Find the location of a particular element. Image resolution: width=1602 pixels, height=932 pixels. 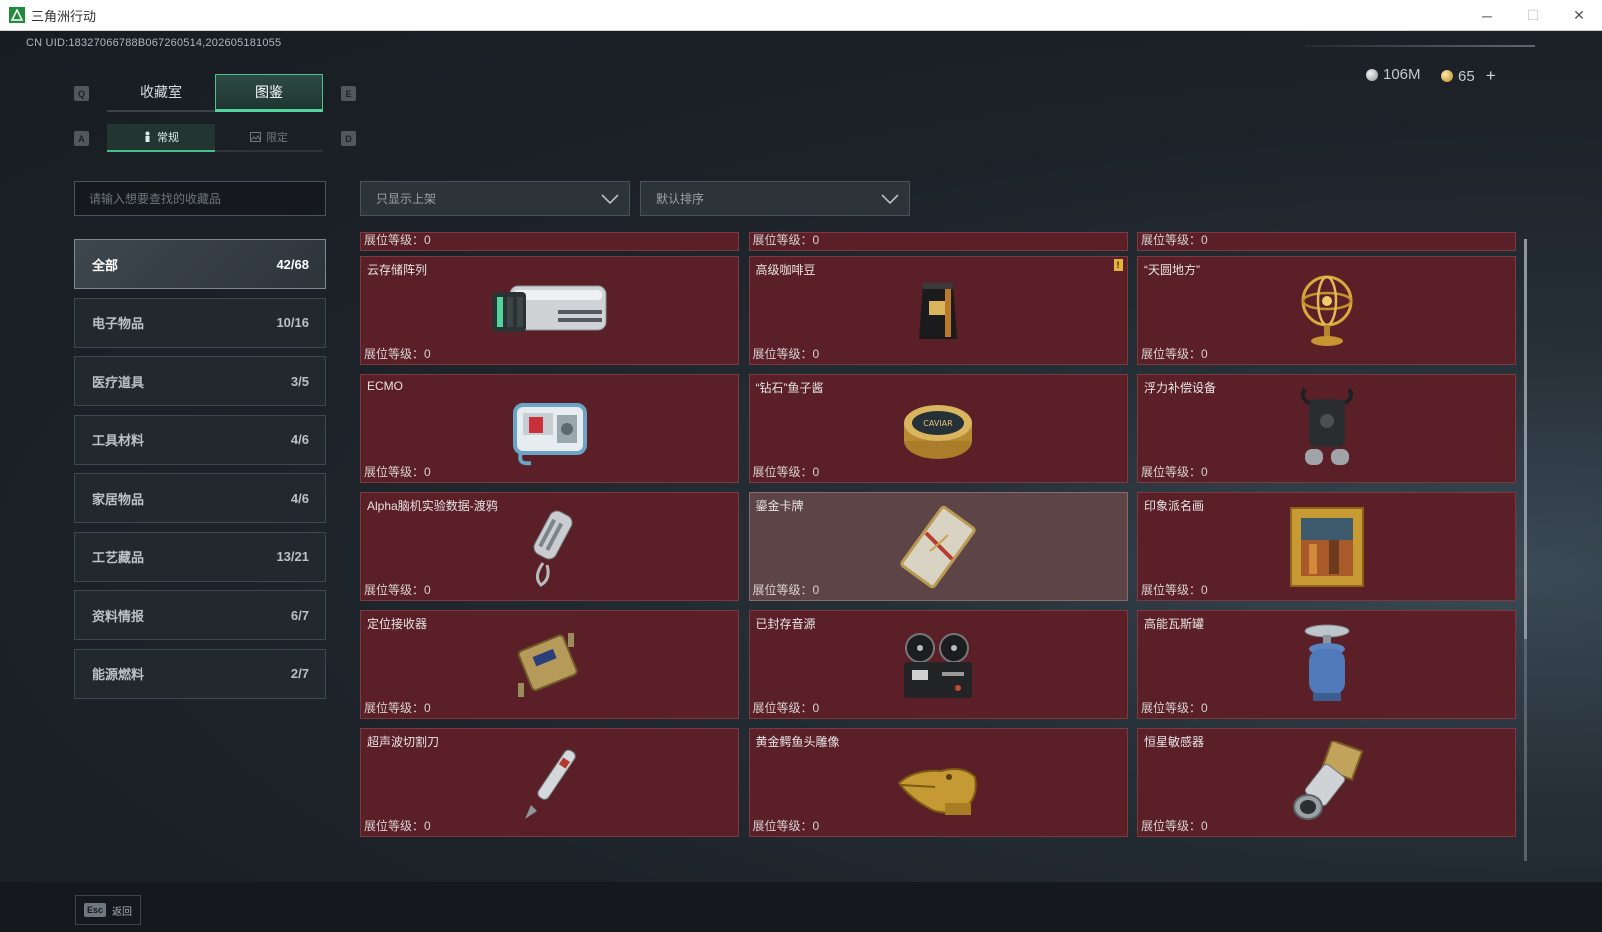

collection-card: “钻石”鱼子酱 CAVIAR 展位等级：0 is located at coordinates (938, 428).